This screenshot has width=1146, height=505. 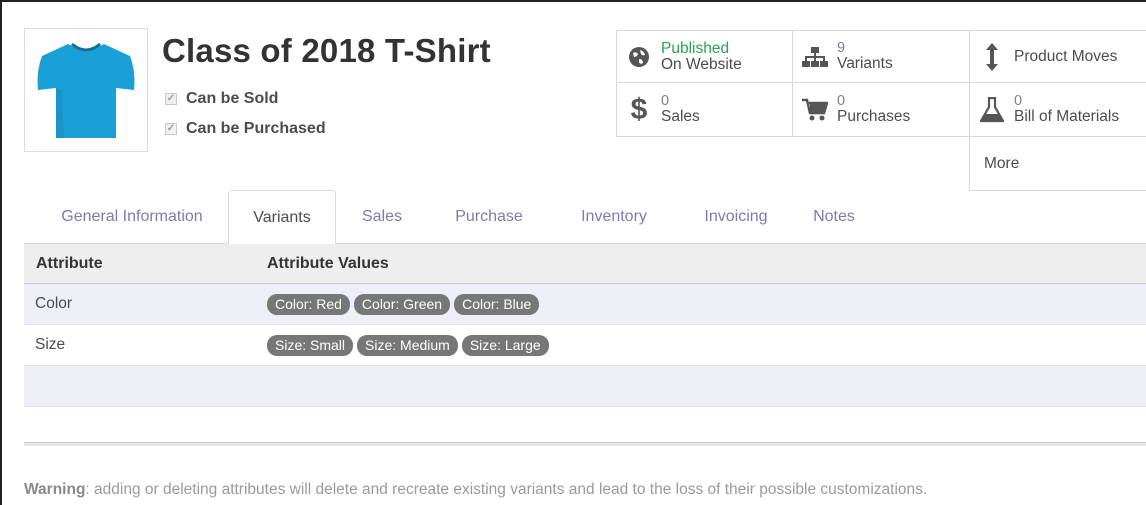 I want to click on tab-purchase: Purchase, so click(x=489, y=217).